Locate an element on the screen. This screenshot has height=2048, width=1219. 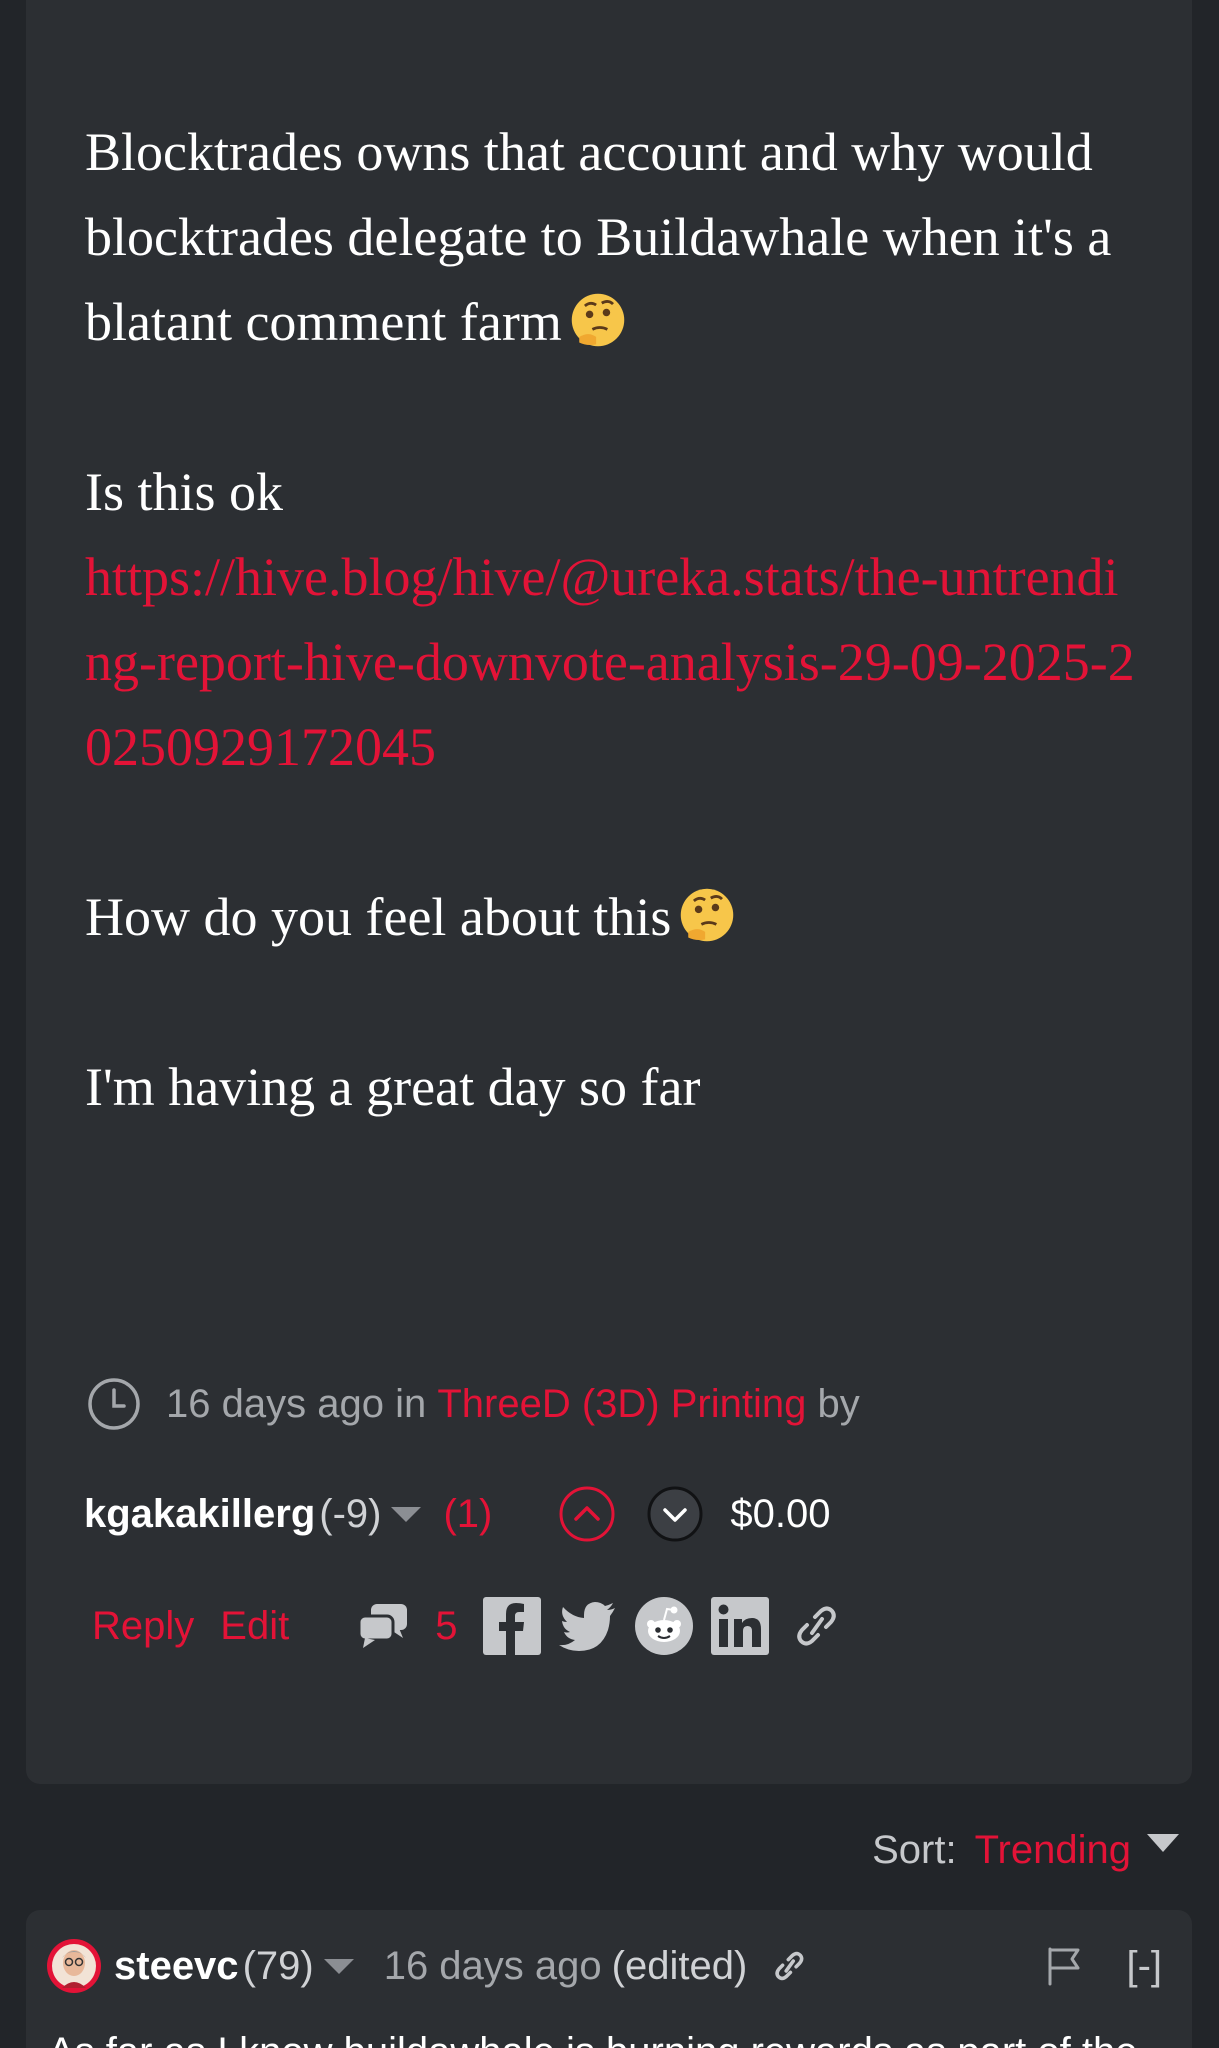
sort-label: Sort: is located at coordinates (914, 1849).